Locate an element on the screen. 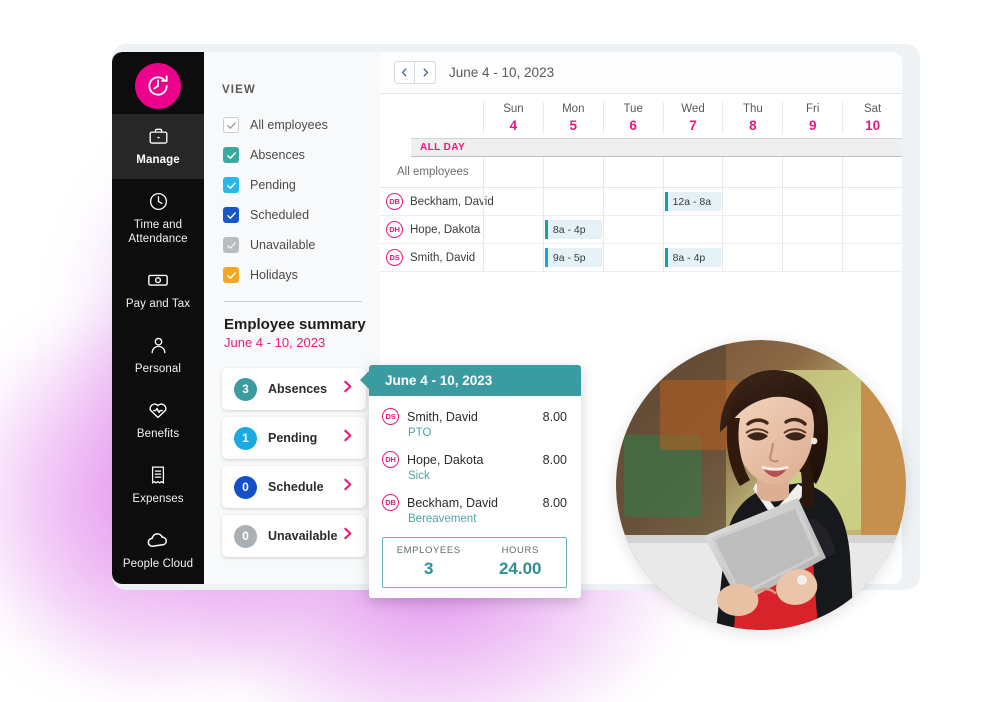 Image resolution: width=983 pixels, height=702 pixels. list-item: DH Hope, Dakota 8.00 is located at coordinates (474, 459).